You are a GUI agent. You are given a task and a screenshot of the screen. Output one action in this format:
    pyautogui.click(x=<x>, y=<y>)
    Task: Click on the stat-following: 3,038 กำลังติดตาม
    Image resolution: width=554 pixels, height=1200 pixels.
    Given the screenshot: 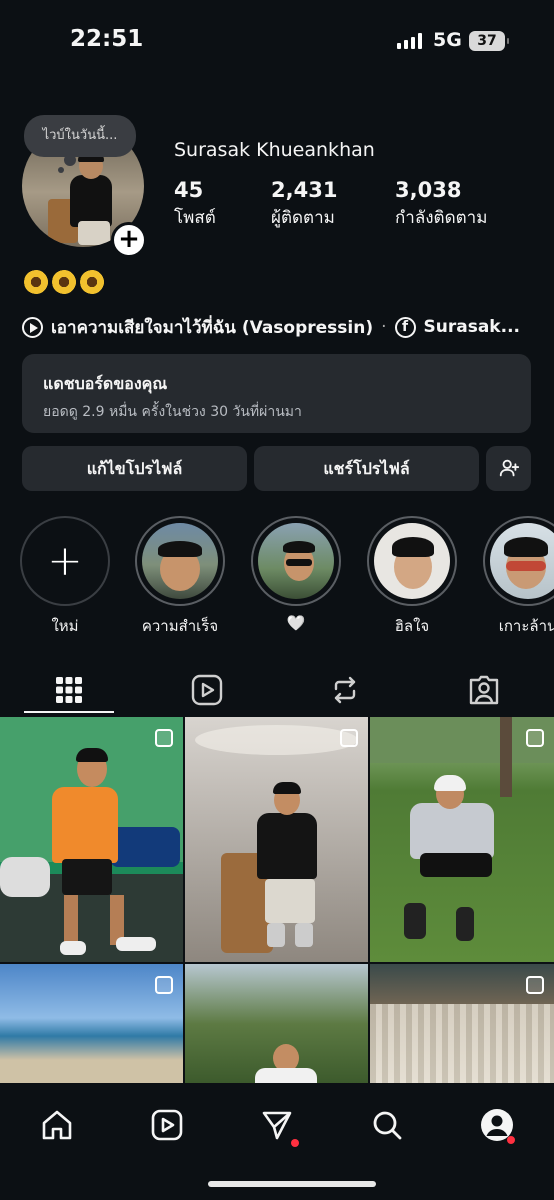 What is the action you would take?
    pyautogui.click(x=441, y=204)
    